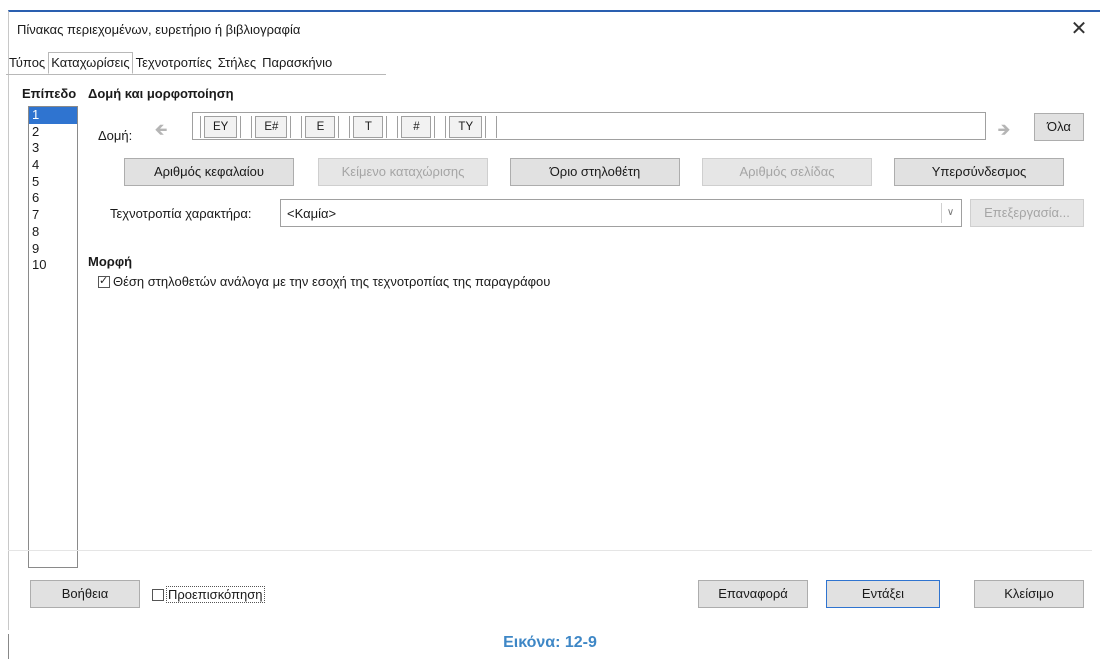  What do you see at coordinates (215, 594) in the screenshot?
I see `preview-checkbox-label: Προεπισκόπηση` at bounding box center [215, 594].